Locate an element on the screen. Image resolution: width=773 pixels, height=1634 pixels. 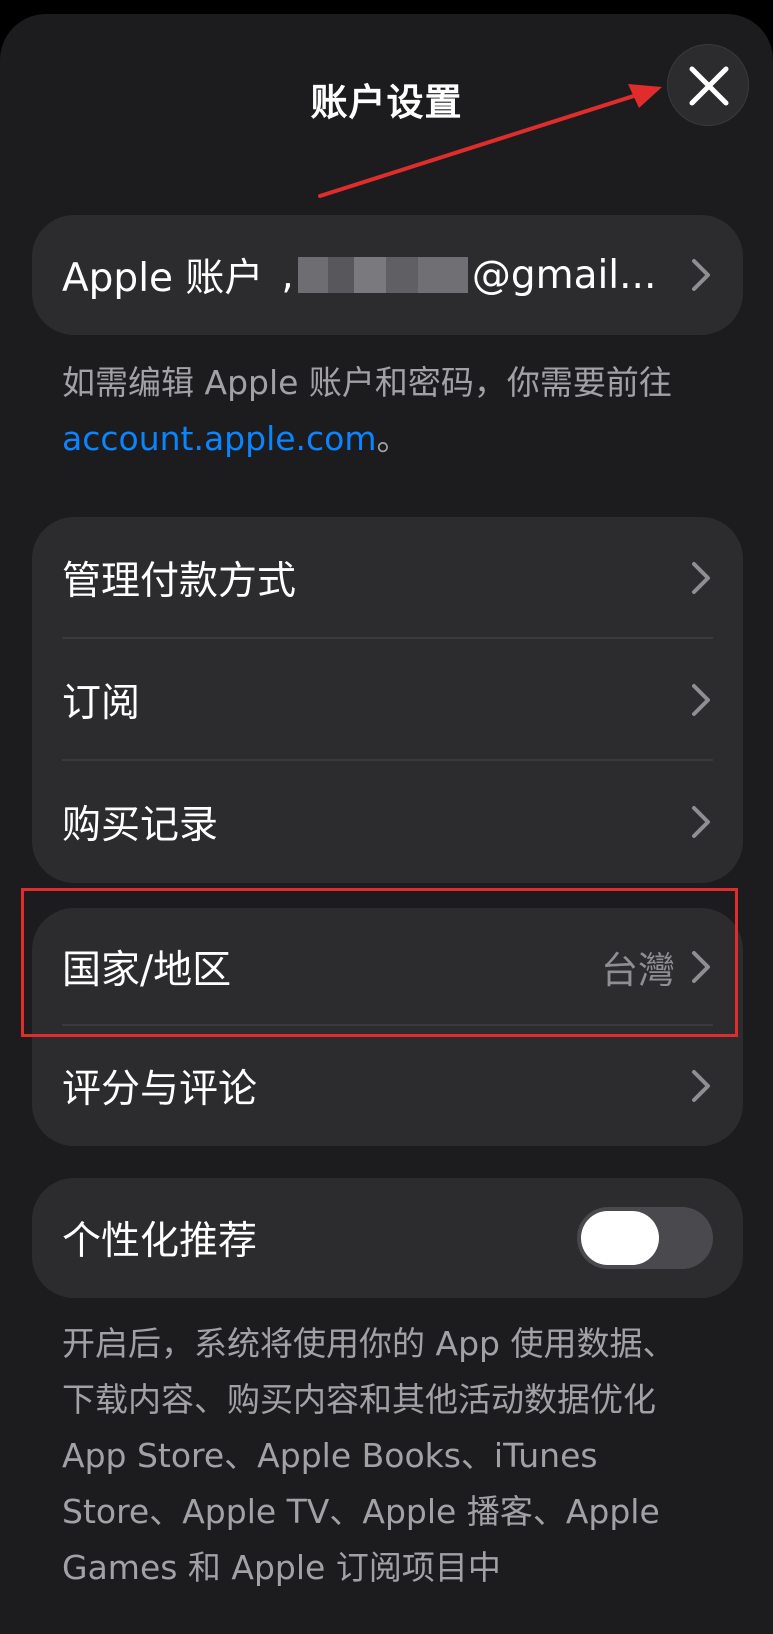
personalized-card: 个性化推荐 is located at coordinates (387, 1238).